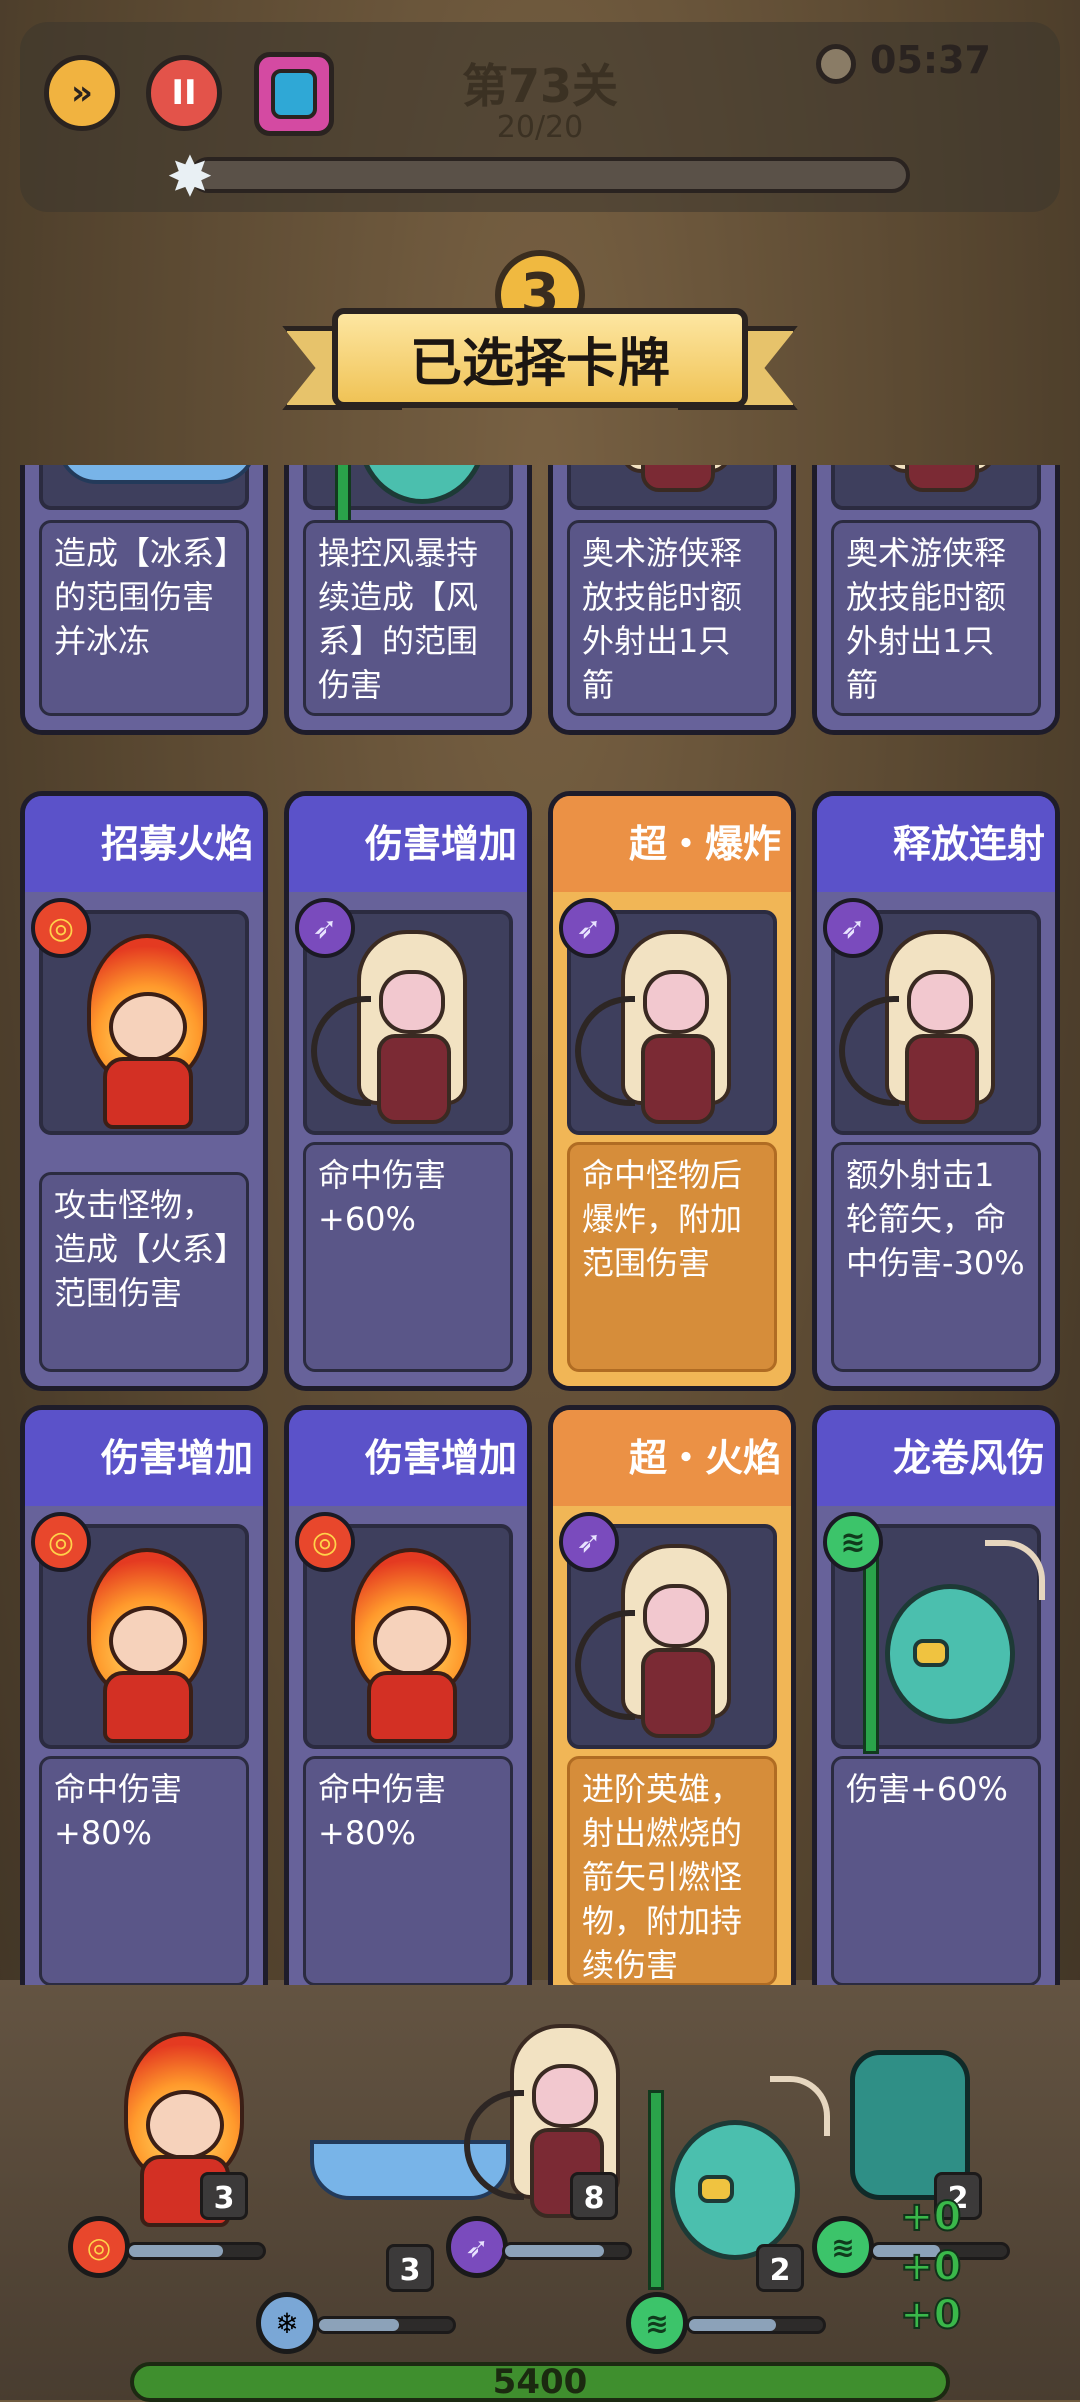  Describe the element at coordinates (540, 358) in the screenshot. I see `banner-title: 已选择卡牌` at that location.